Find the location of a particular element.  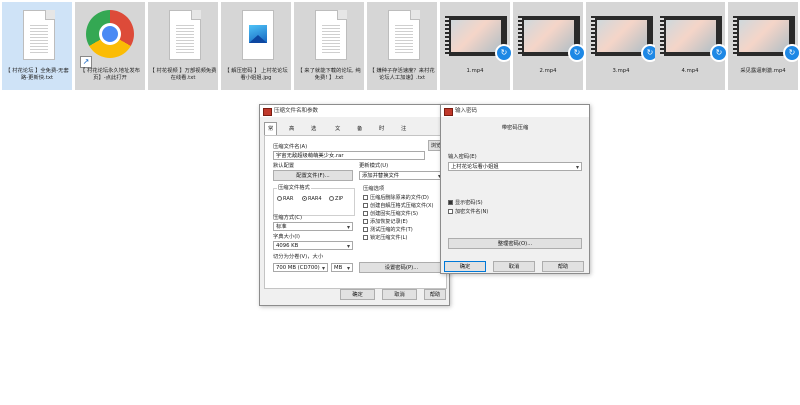

file-name: 【 解压密码 】 上村花论坛看小姐姐.jpg is located at coordinates (256, 74).